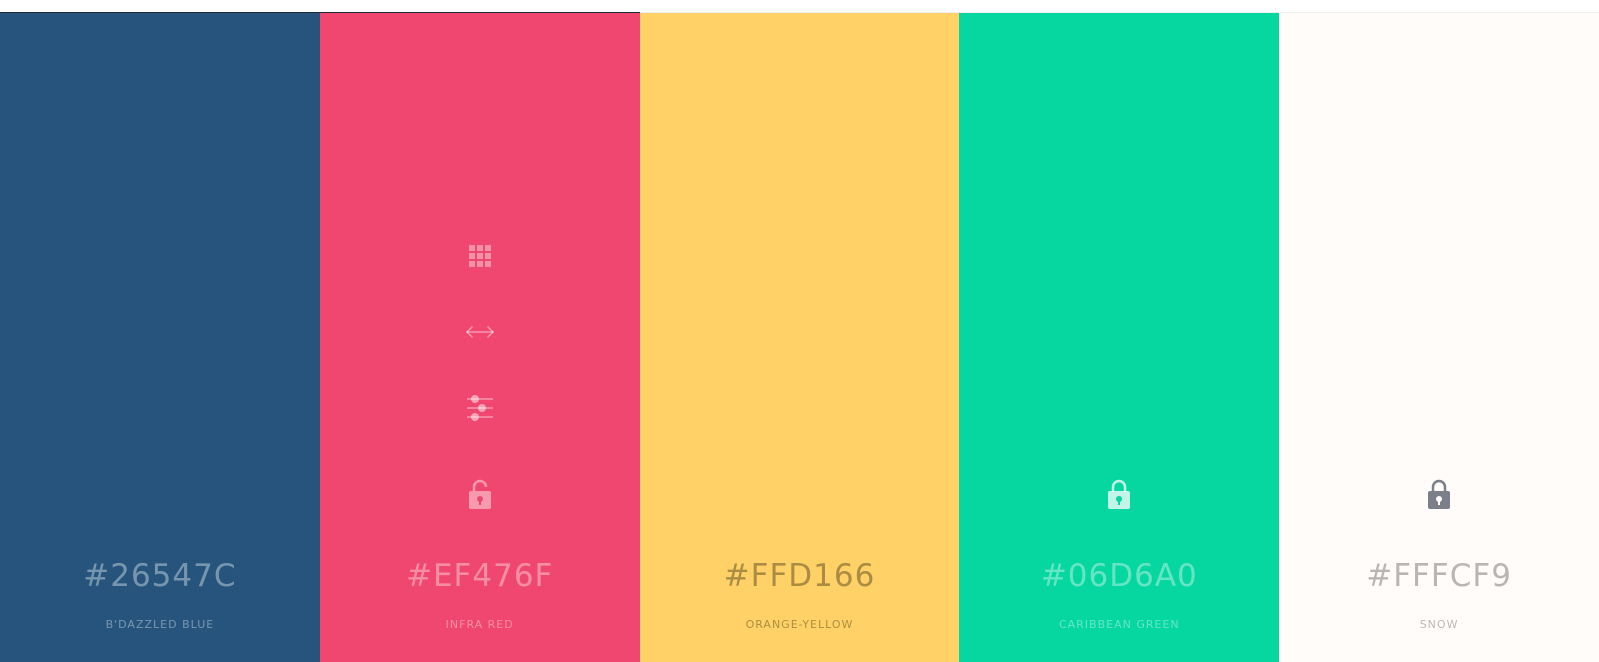  I want to click on swatch-hex-code: #FFD166, so click(800, 576).